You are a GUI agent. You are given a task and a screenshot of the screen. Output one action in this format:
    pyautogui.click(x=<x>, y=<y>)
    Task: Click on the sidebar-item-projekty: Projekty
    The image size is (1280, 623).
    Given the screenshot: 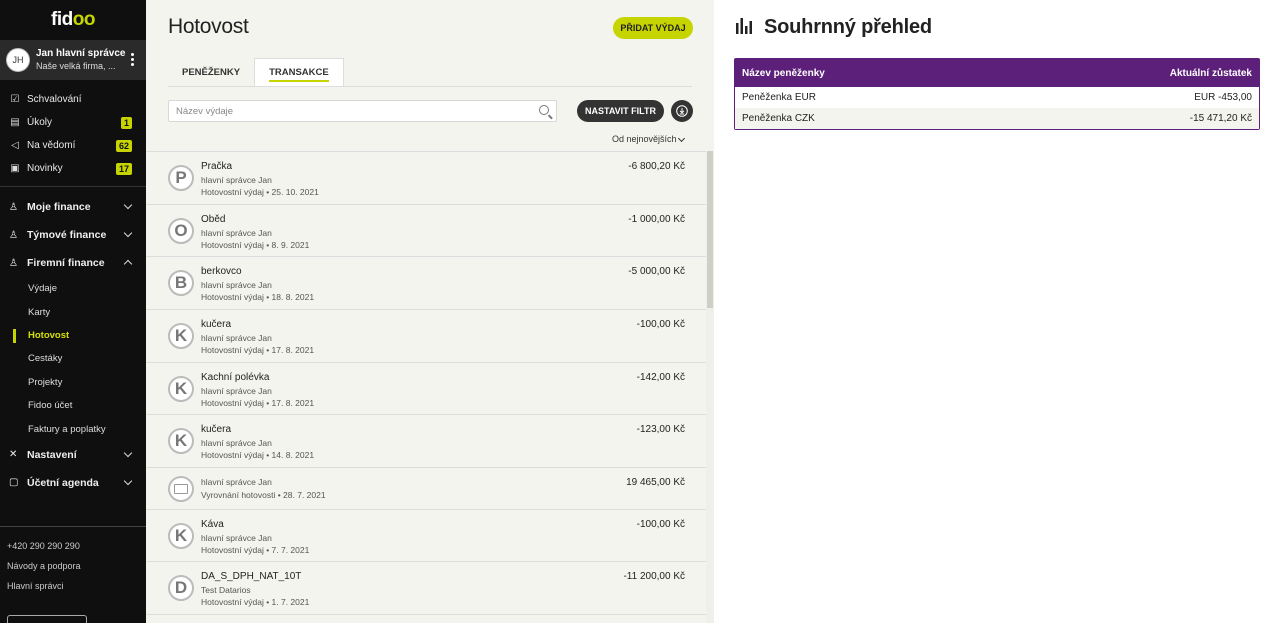 What is the action you would take?
    pyautogui.click(x=73, y=382)
    